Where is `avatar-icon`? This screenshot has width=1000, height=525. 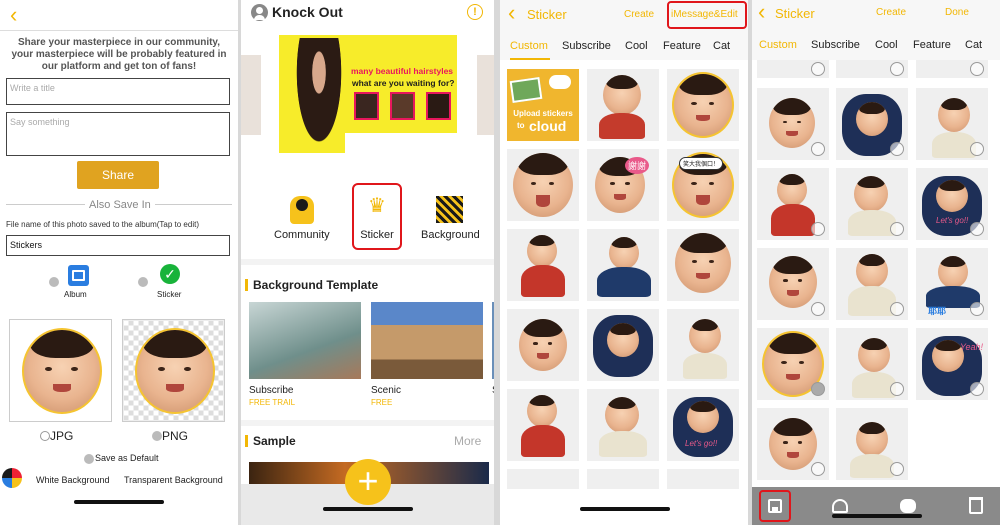 avatar-icon is located at coordinates (259, 12).